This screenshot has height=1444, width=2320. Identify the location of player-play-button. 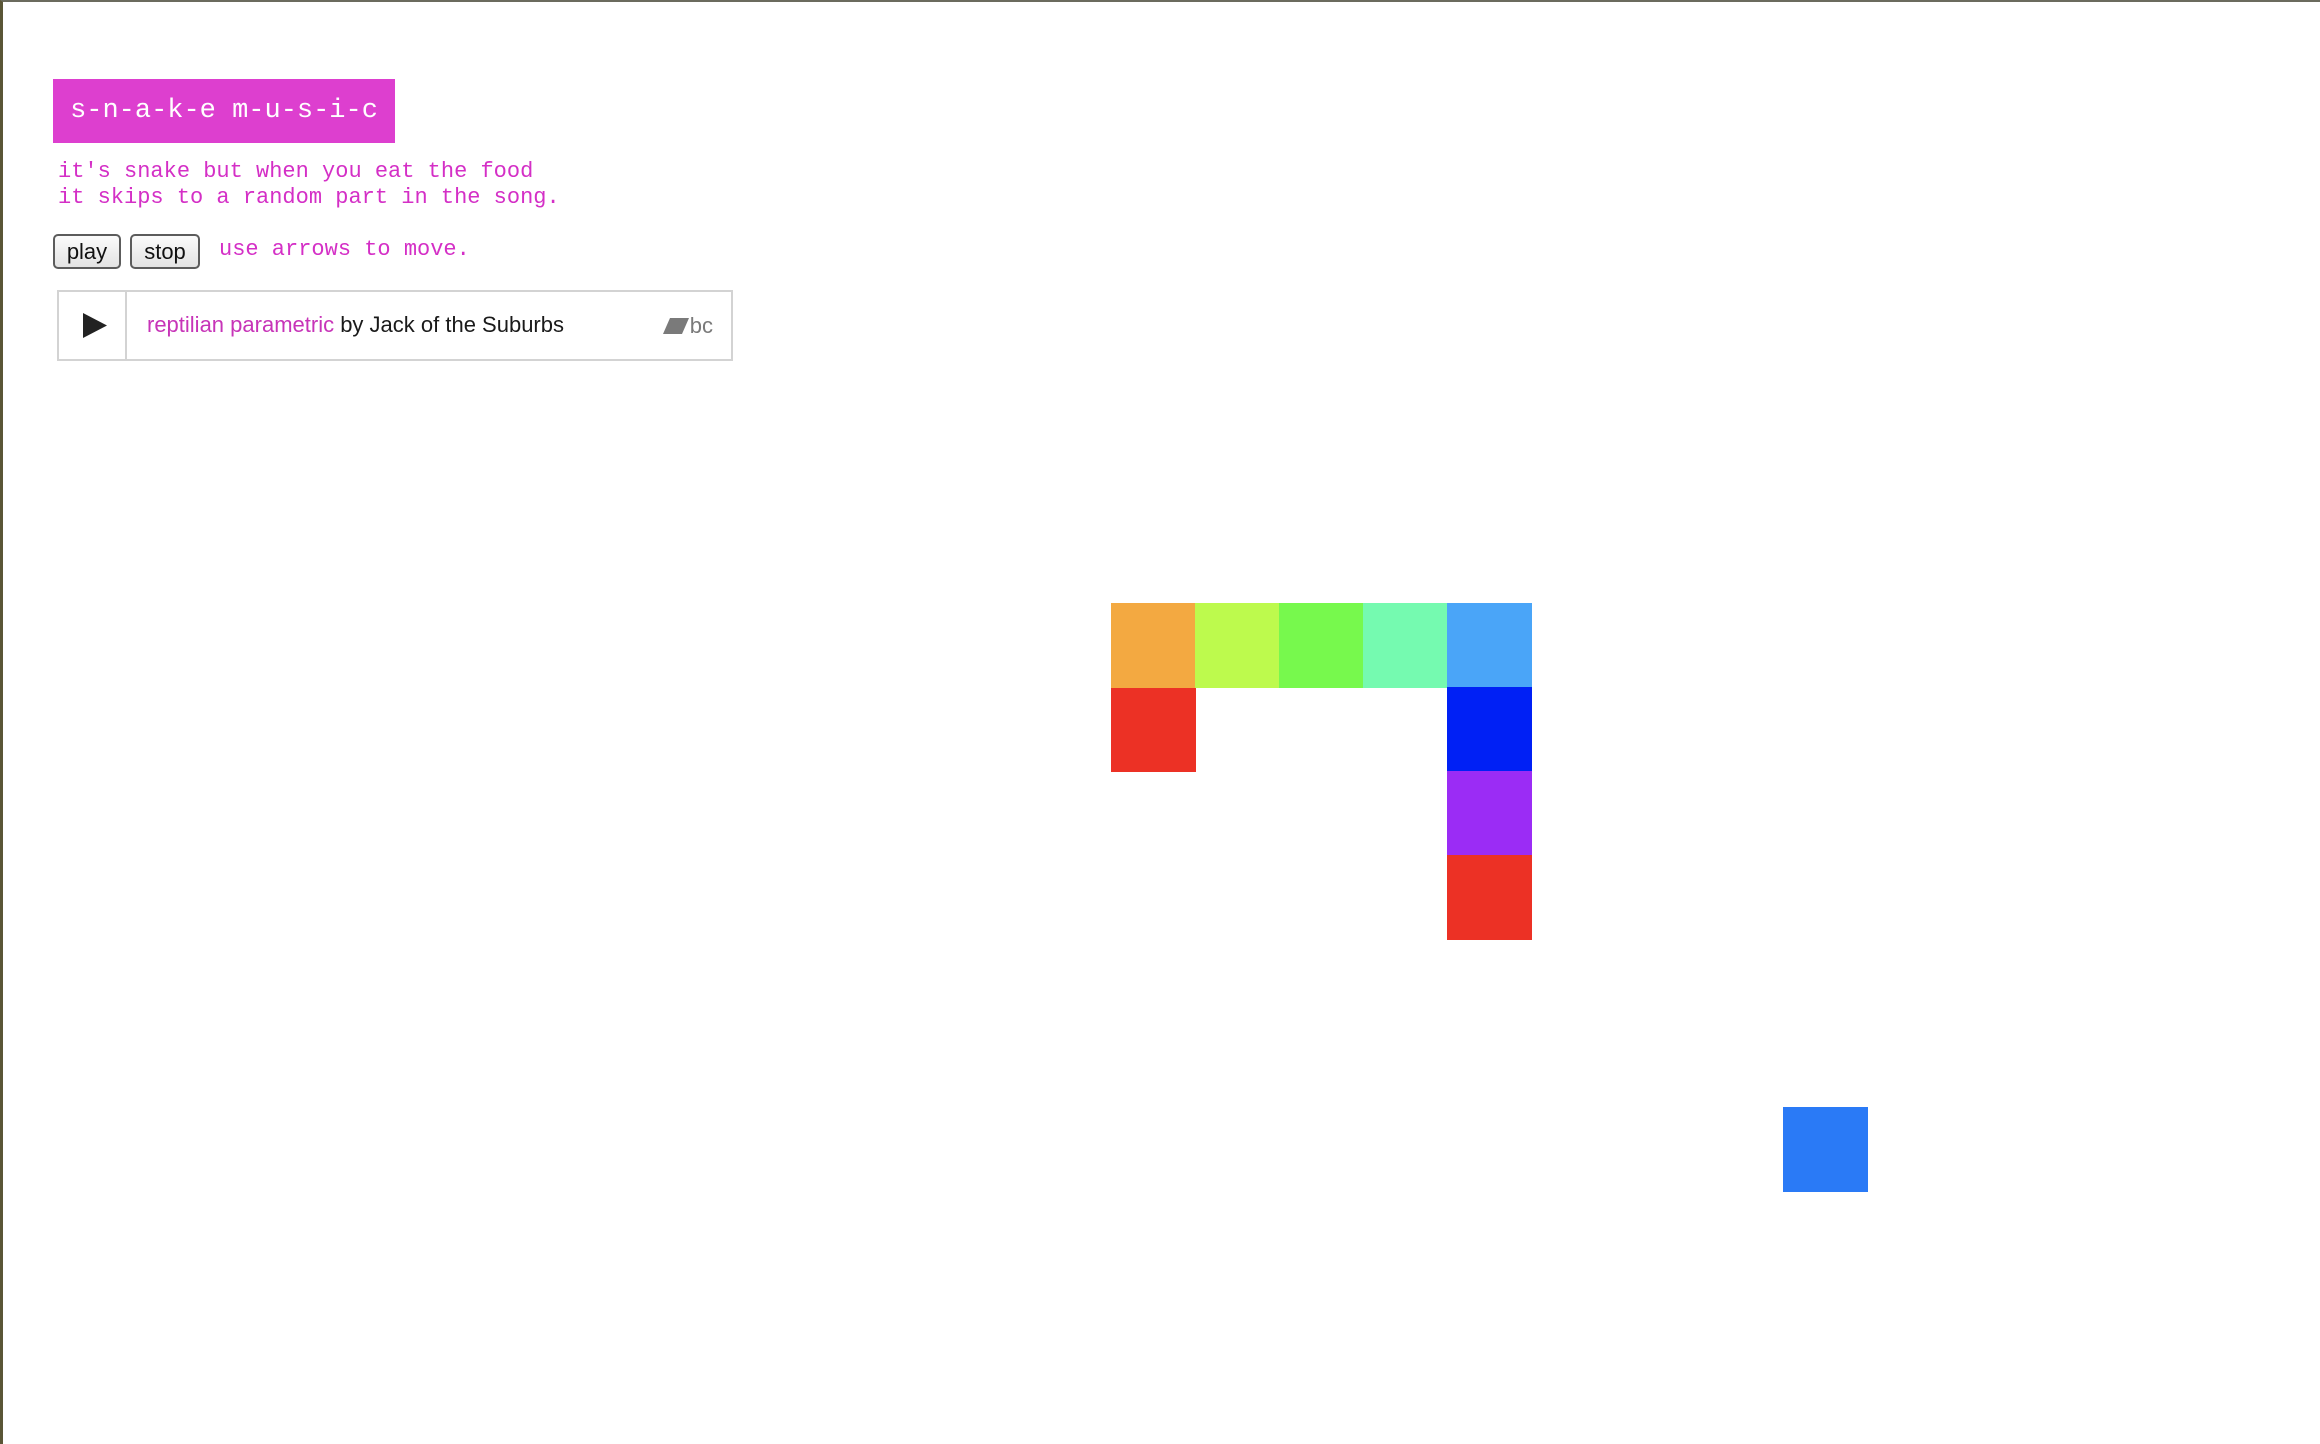
(93, 325).